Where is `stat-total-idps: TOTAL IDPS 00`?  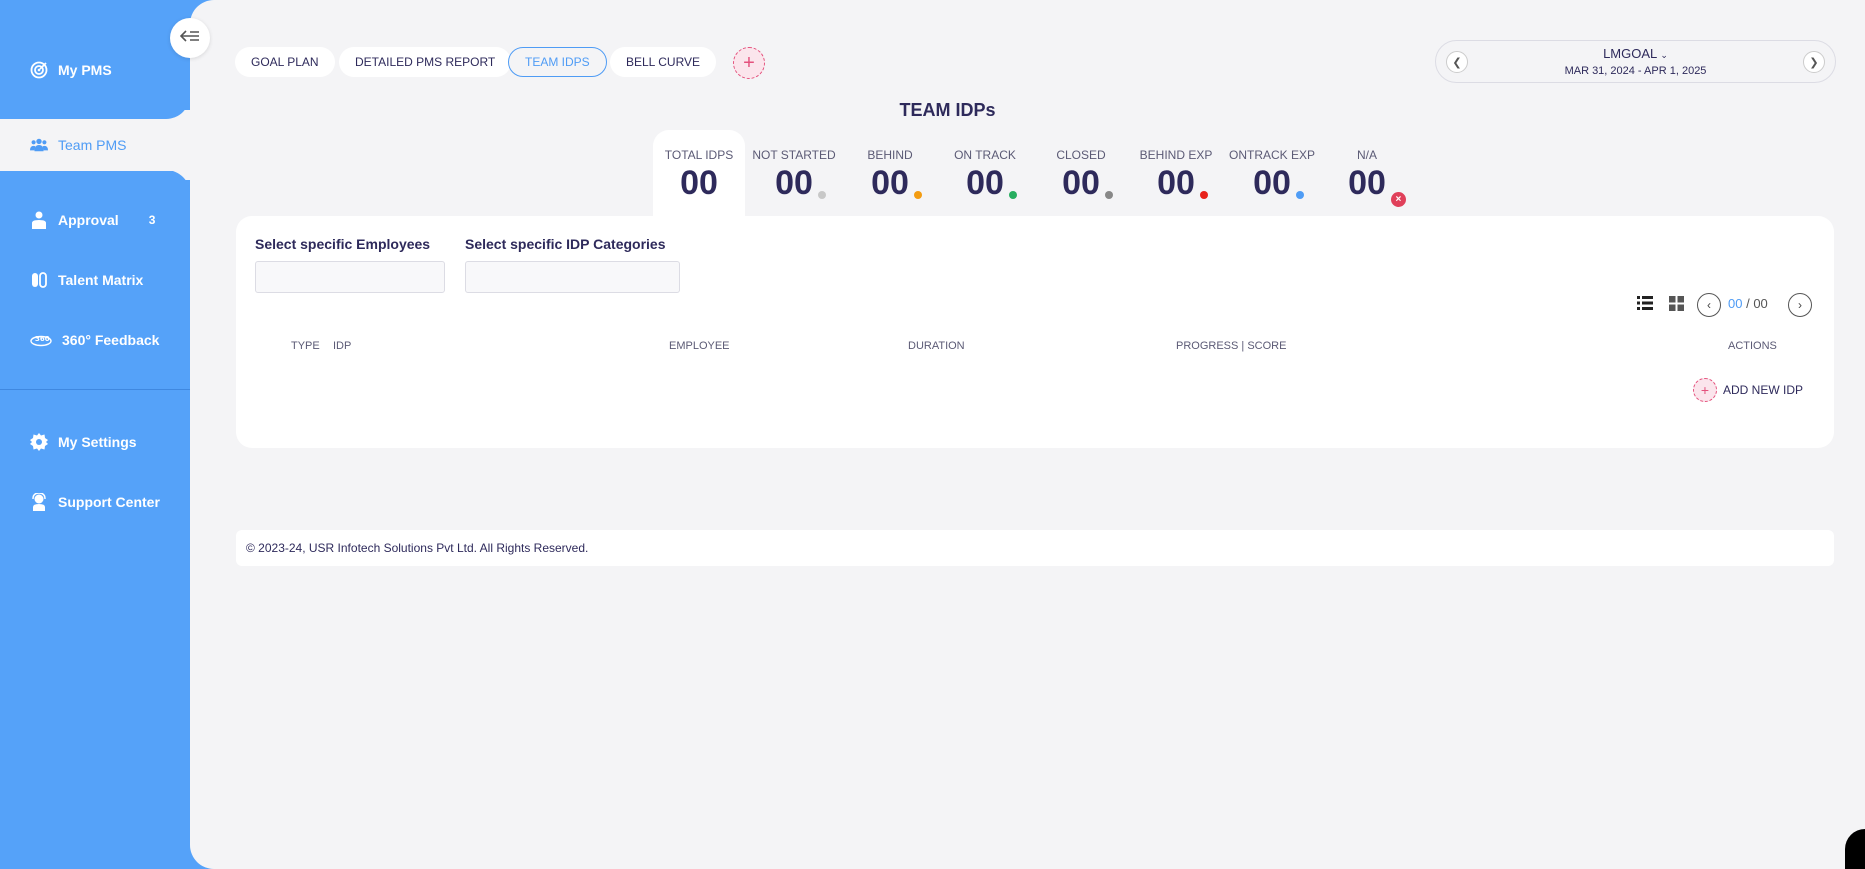 stat-total-idps: TOTAL IDPS 00 is located at coordinates (699, 173).